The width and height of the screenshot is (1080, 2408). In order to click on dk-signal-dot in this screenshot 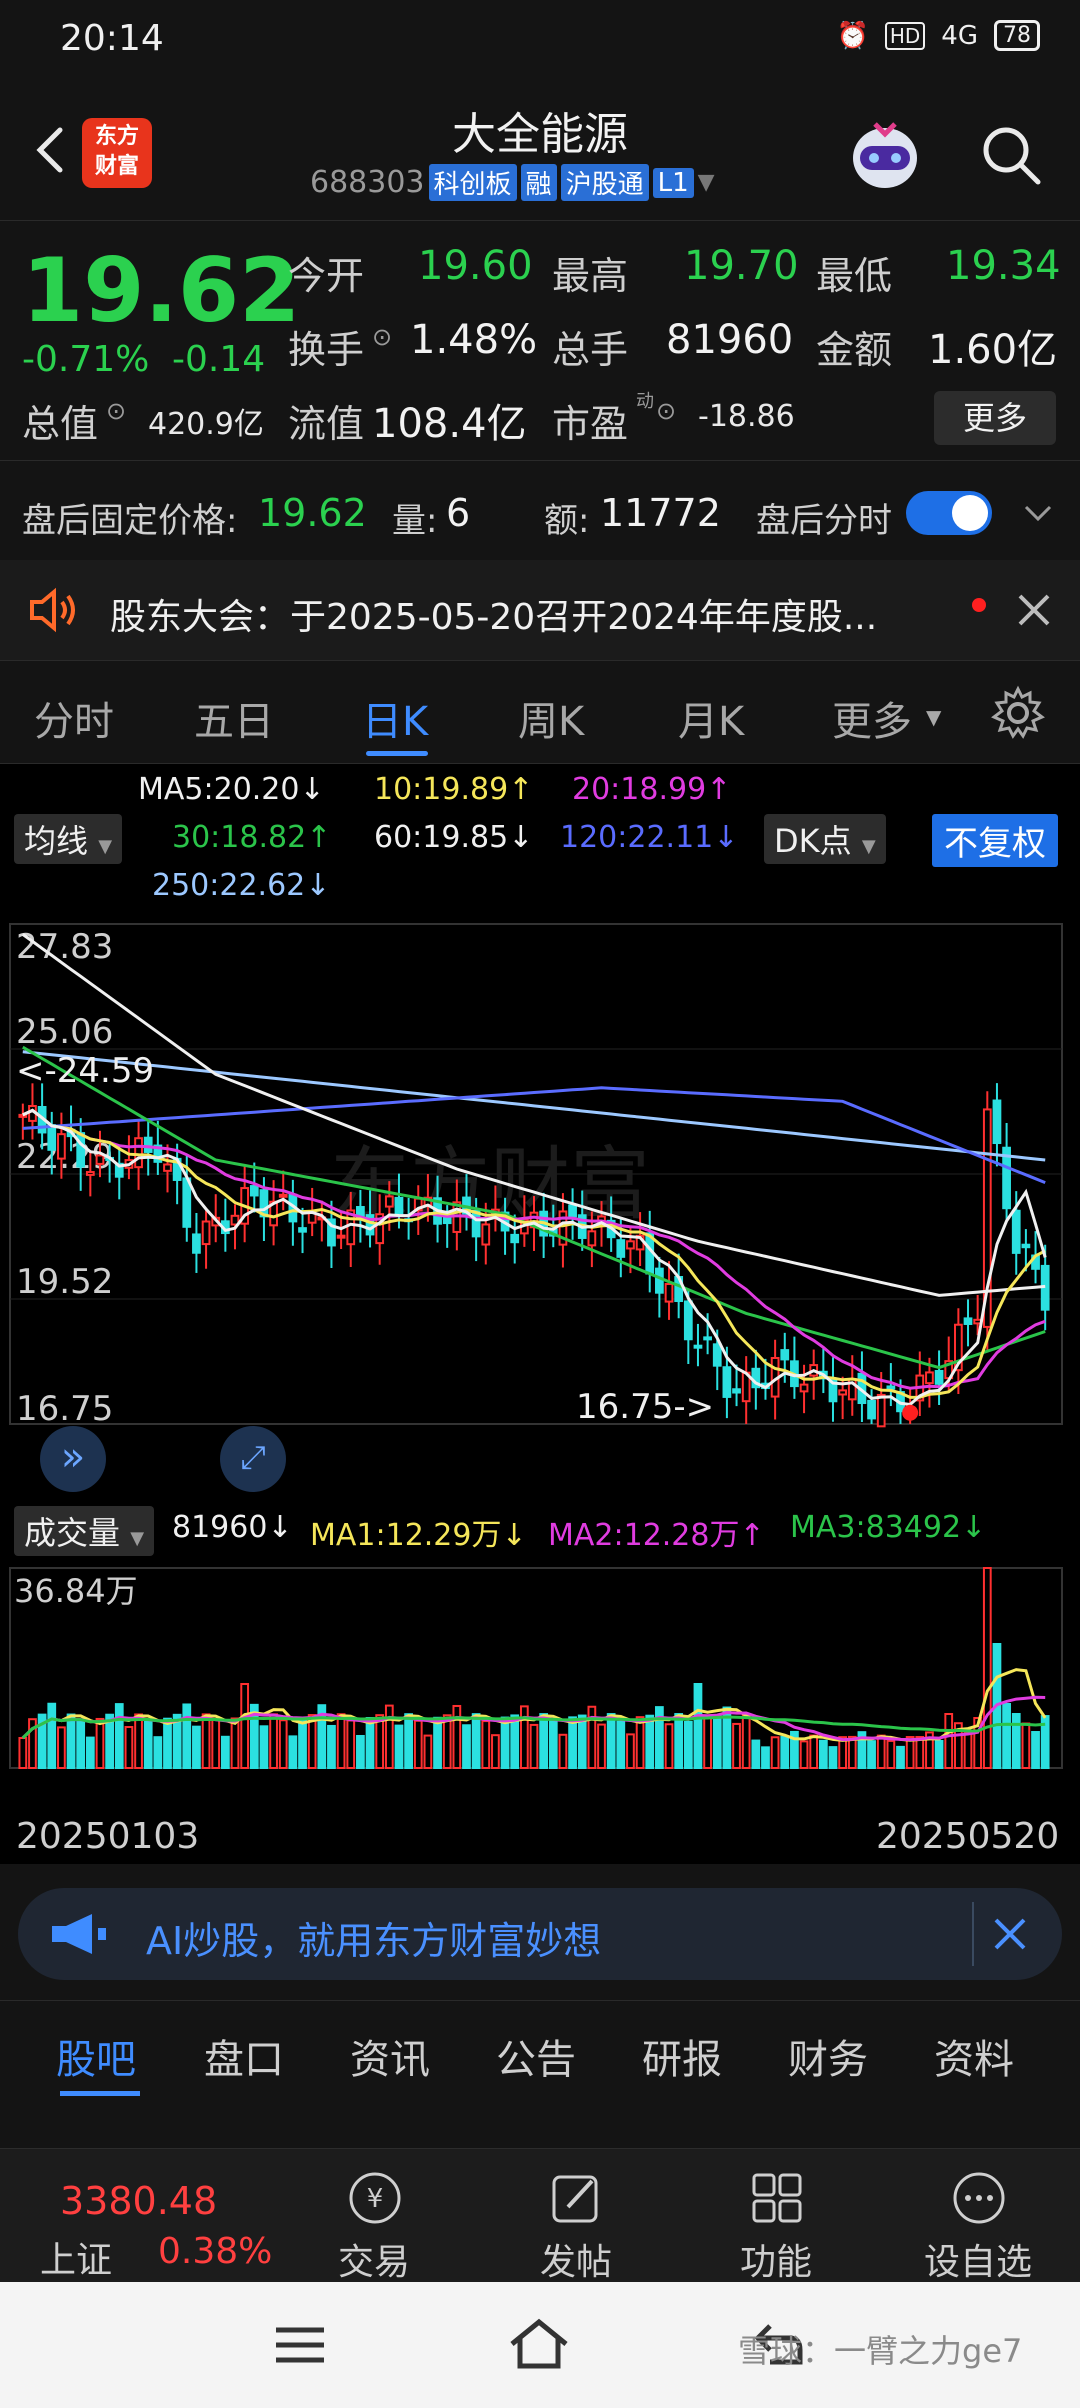, I will do `click(910, 1412)`.